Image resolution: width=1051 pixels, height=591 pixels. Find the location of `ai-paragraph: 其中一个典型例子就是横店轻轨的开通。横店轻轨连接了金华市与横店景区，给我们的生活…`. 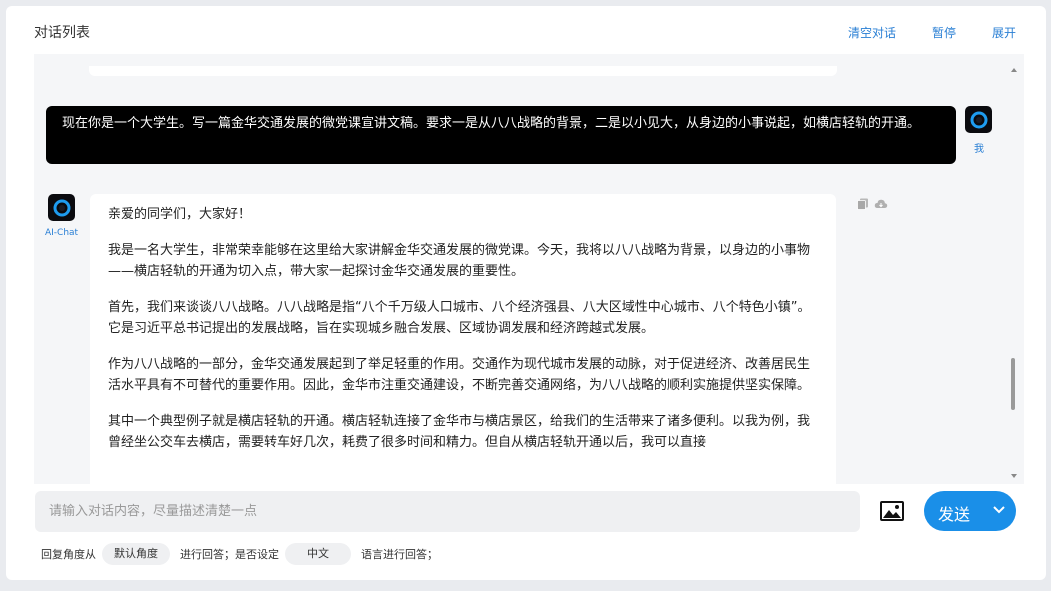

ai-paragraph: 其中一个典型例子就是横店轻轨的开通。横店轻轨连接了金华市与横店景区，给我们的生活… is located at coordinates (459, 432).